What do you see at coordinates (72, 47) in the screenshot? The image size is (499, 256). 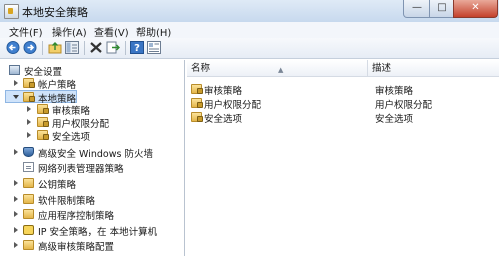 I see `show-hide-tree-icon` at bounding box center [72, 47].